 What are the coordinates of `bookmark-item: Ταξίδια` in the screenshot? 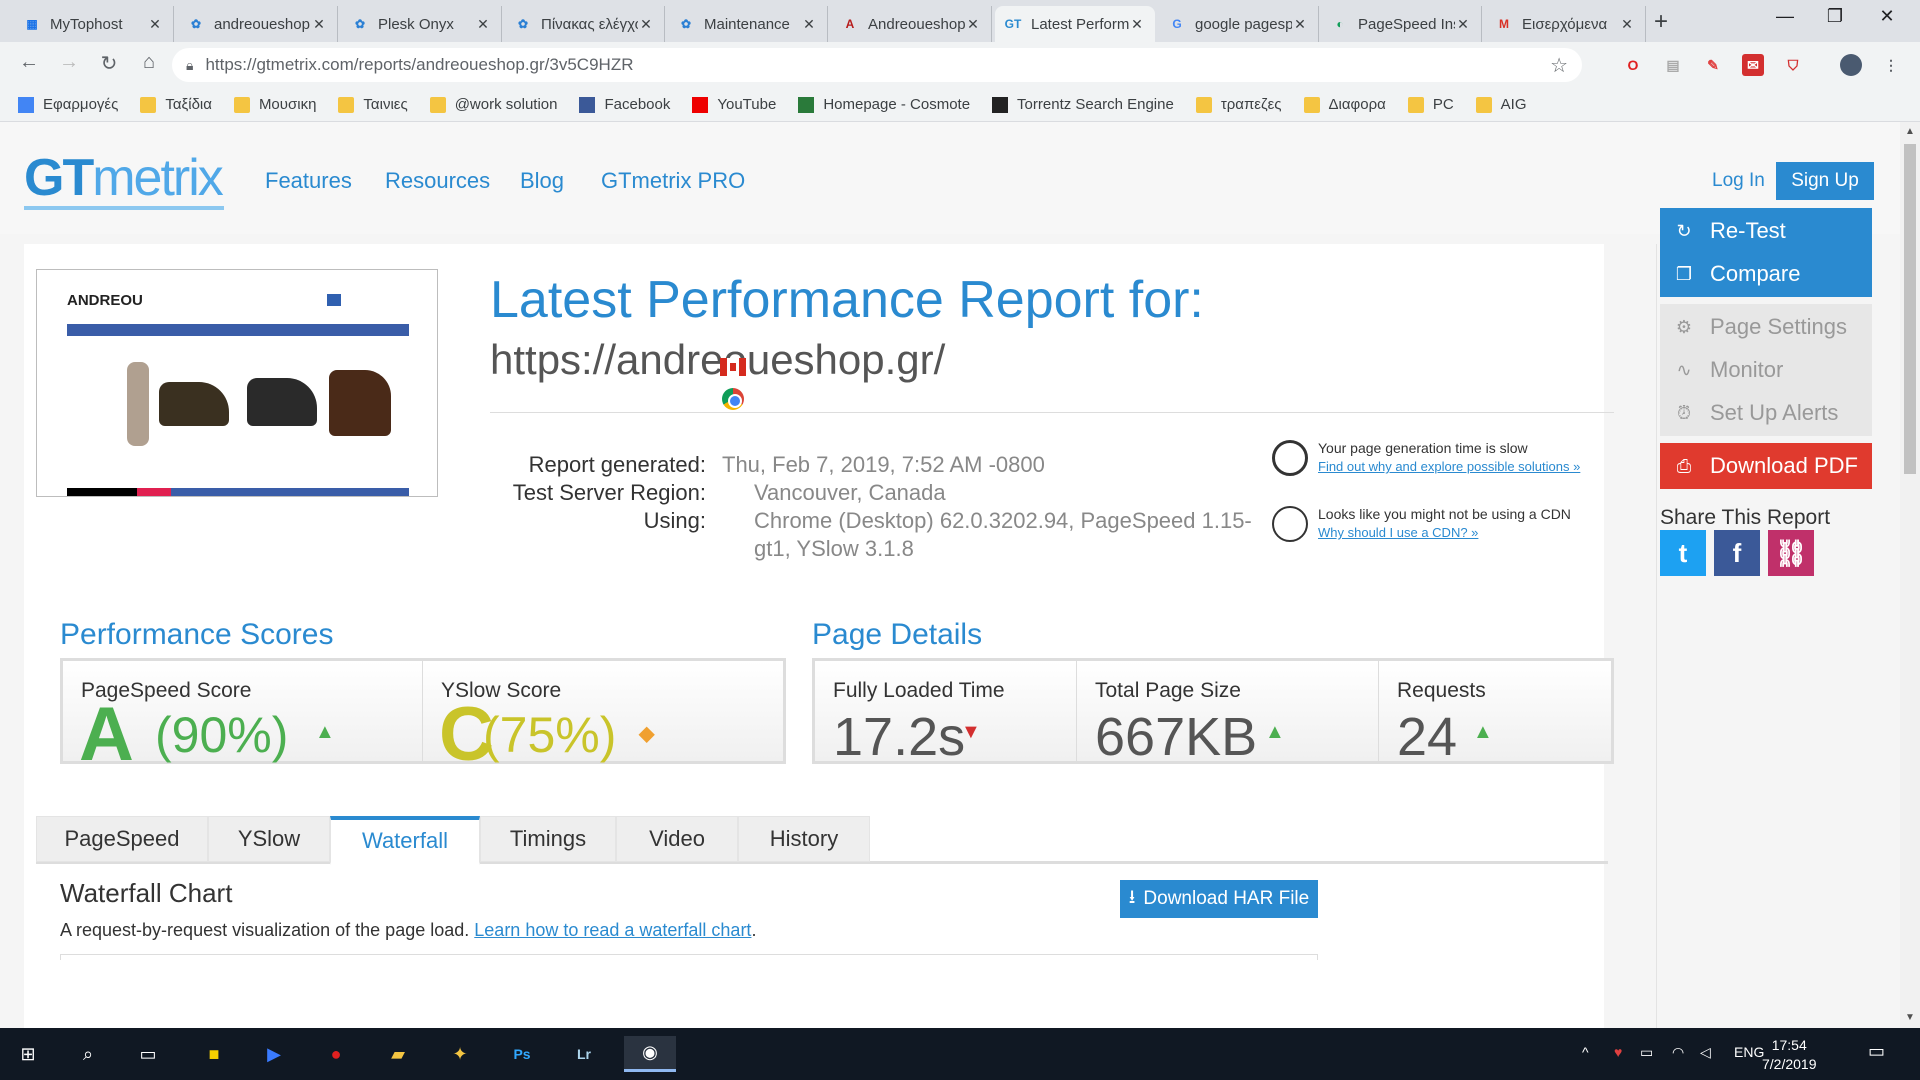 It's located at (176, 104).